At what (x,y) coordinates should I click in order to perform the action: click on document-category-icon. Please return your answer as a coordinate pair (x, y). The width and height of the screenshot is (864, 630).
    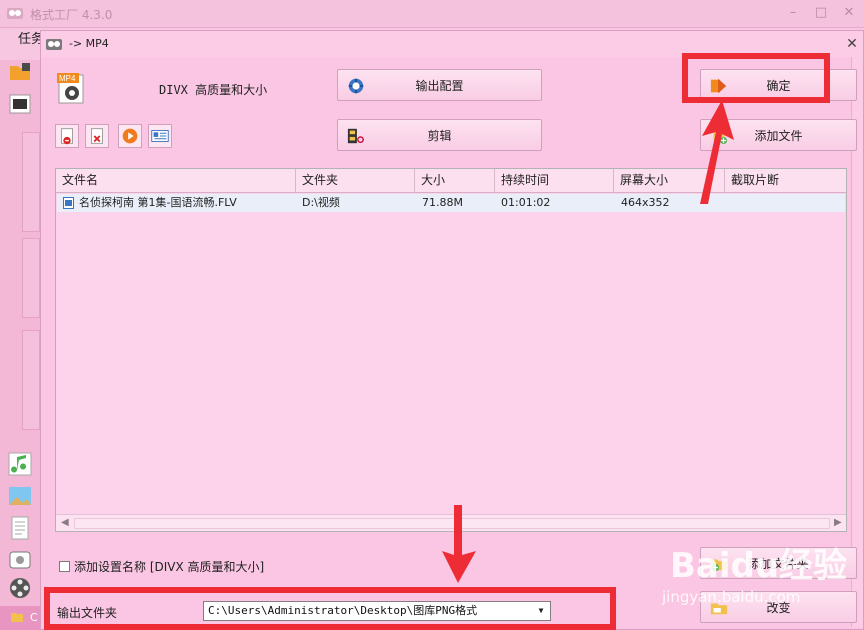
    Looking at the image, I should click on (20, 528).